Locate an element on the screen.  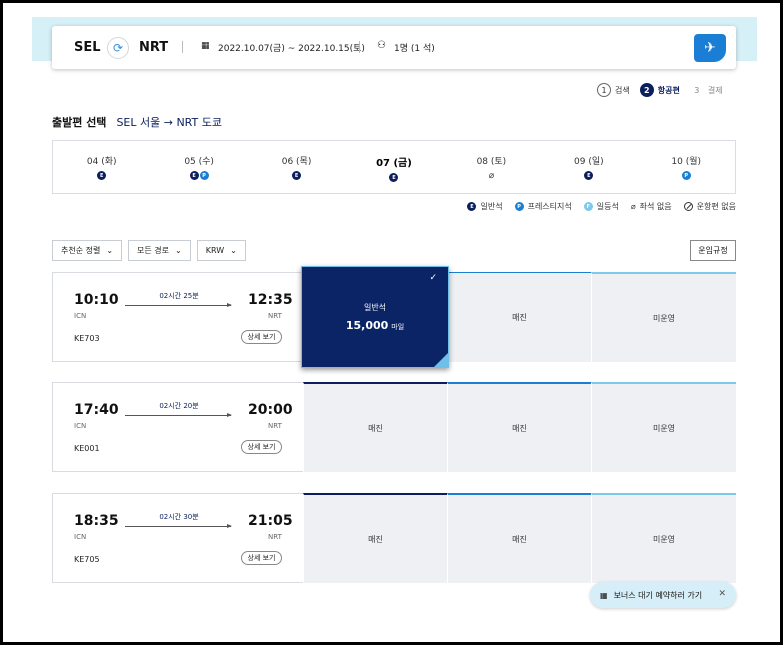
date-item: 06 (목) E is located at coordinates (296, 167).